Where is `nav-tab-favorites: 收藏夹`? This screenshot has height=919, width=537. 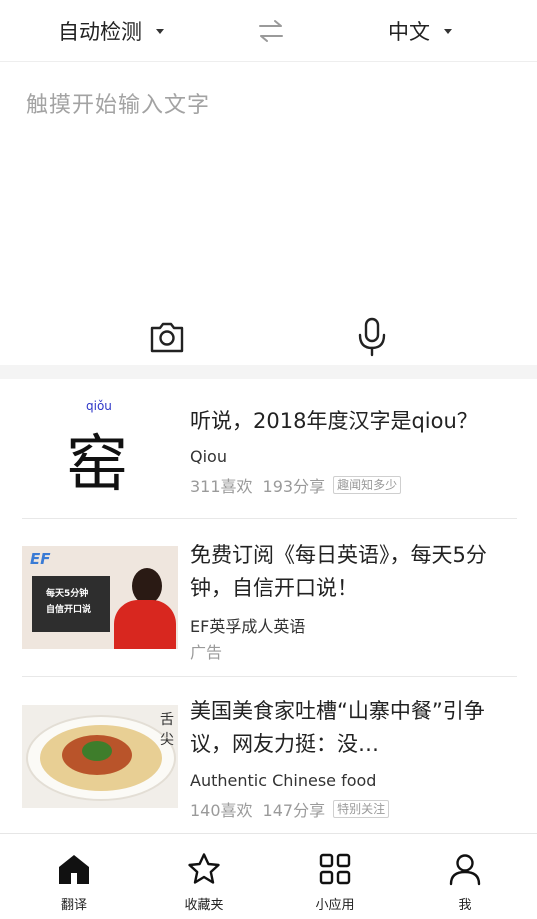 nav-tab-favorites: 收藏夹 is located at coordinates (204, 876).